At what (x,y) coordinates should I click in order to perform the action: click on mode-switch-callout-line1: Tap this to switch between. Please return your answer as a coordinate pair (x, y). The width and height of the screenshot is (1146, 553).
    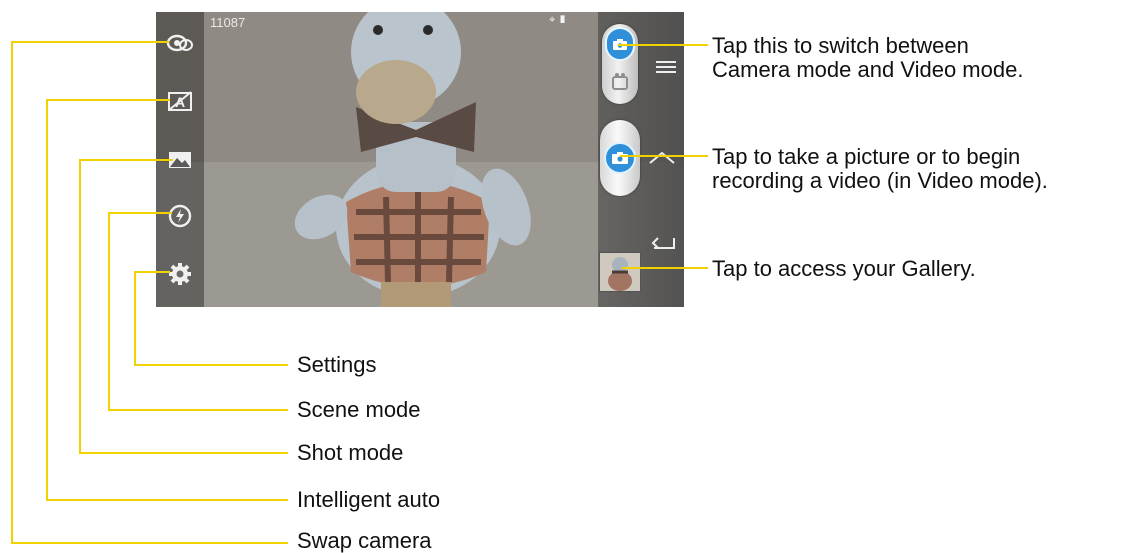
    Looking at the image, I should click on (840, 45).